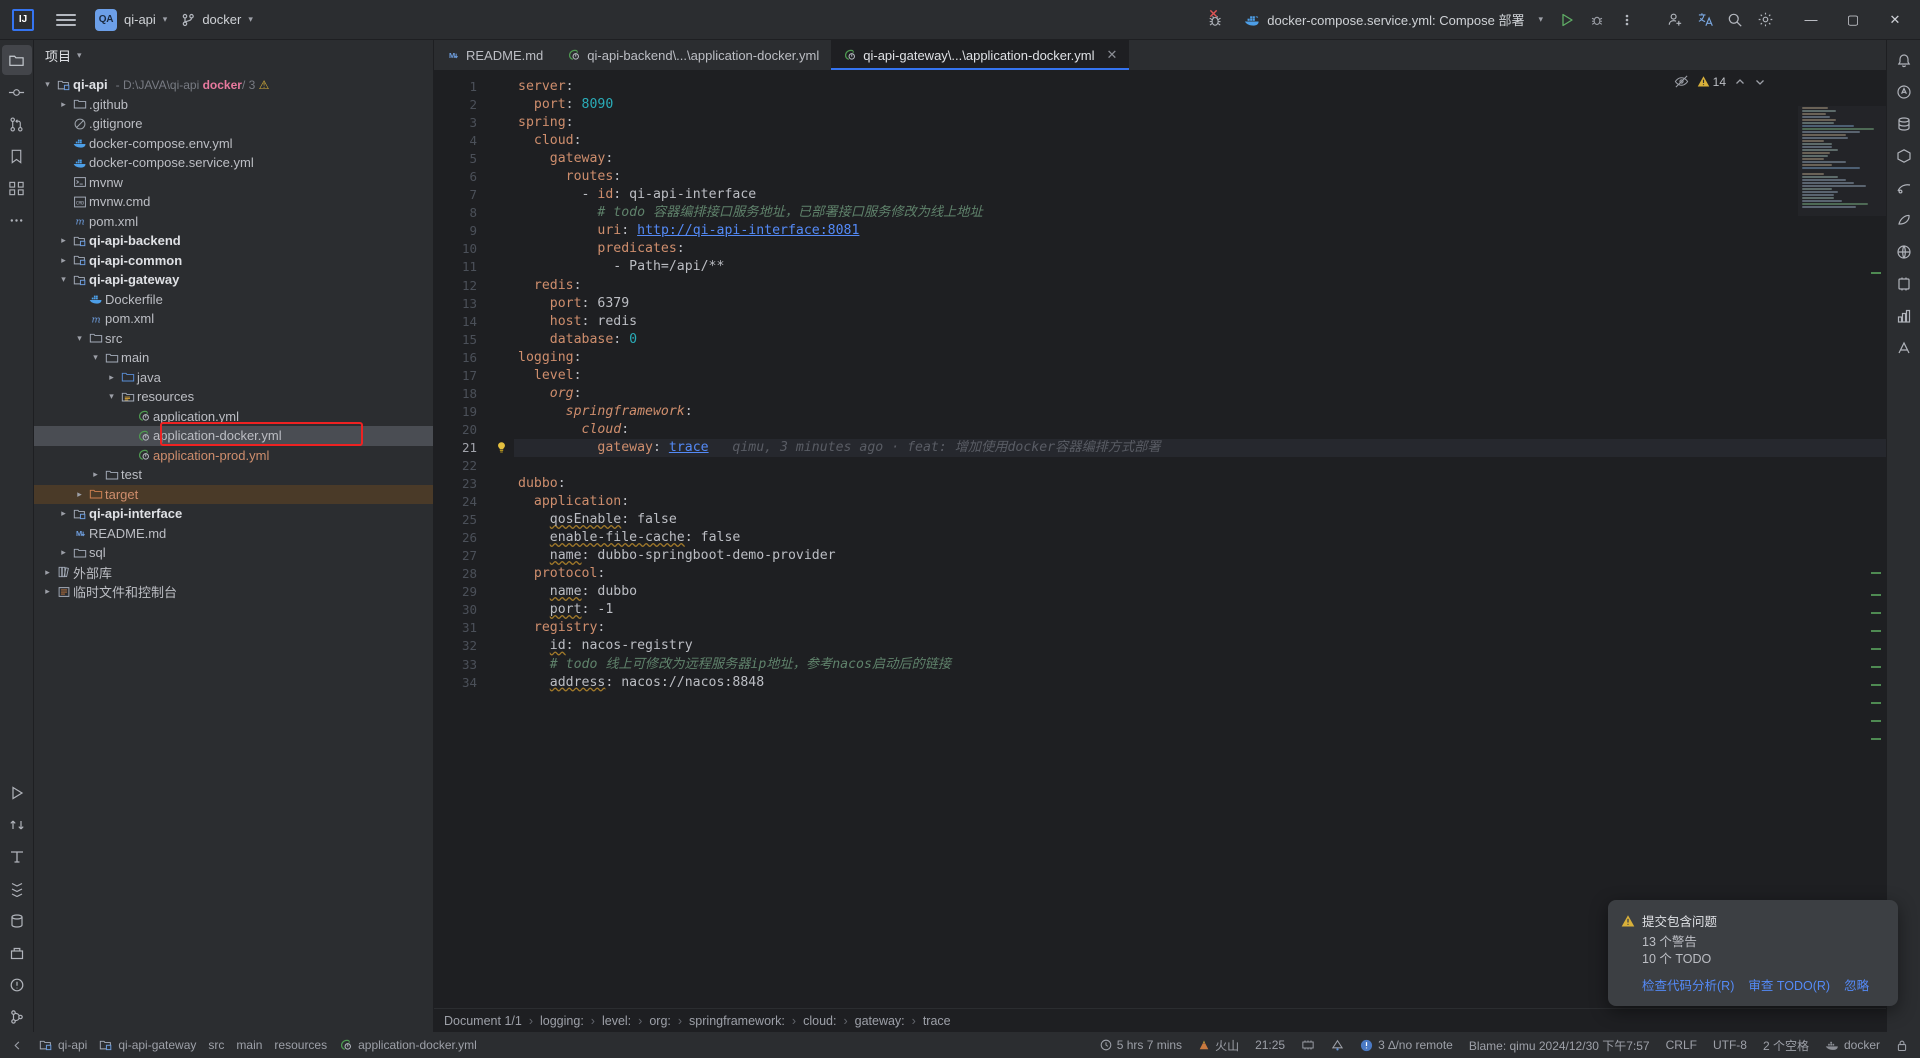 Image resolution: width=1920 pixels, height=1058 pixels. What do you see at coordinates (1567, 20) in the screenshot?
I see `run-icon` at bounding box center [1567, 20].